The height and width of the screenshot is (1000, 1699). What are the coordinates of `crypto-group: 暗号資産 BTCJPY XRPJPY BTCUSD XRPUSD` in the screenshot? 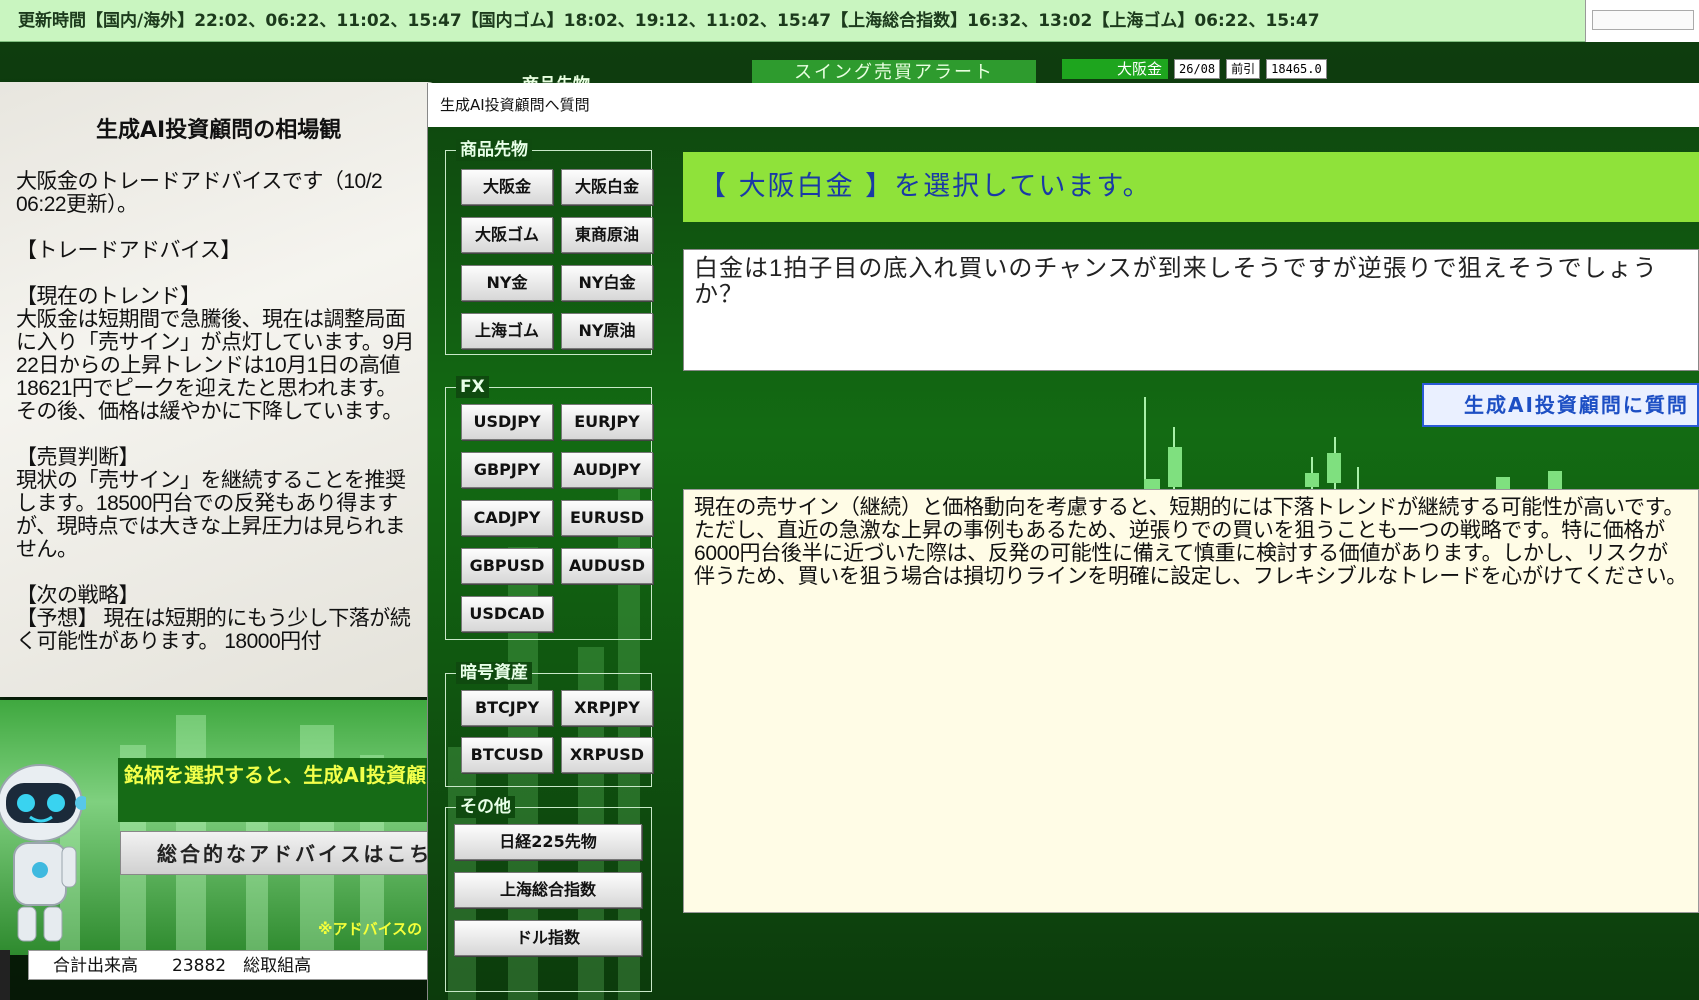 It's located at (549, 724).